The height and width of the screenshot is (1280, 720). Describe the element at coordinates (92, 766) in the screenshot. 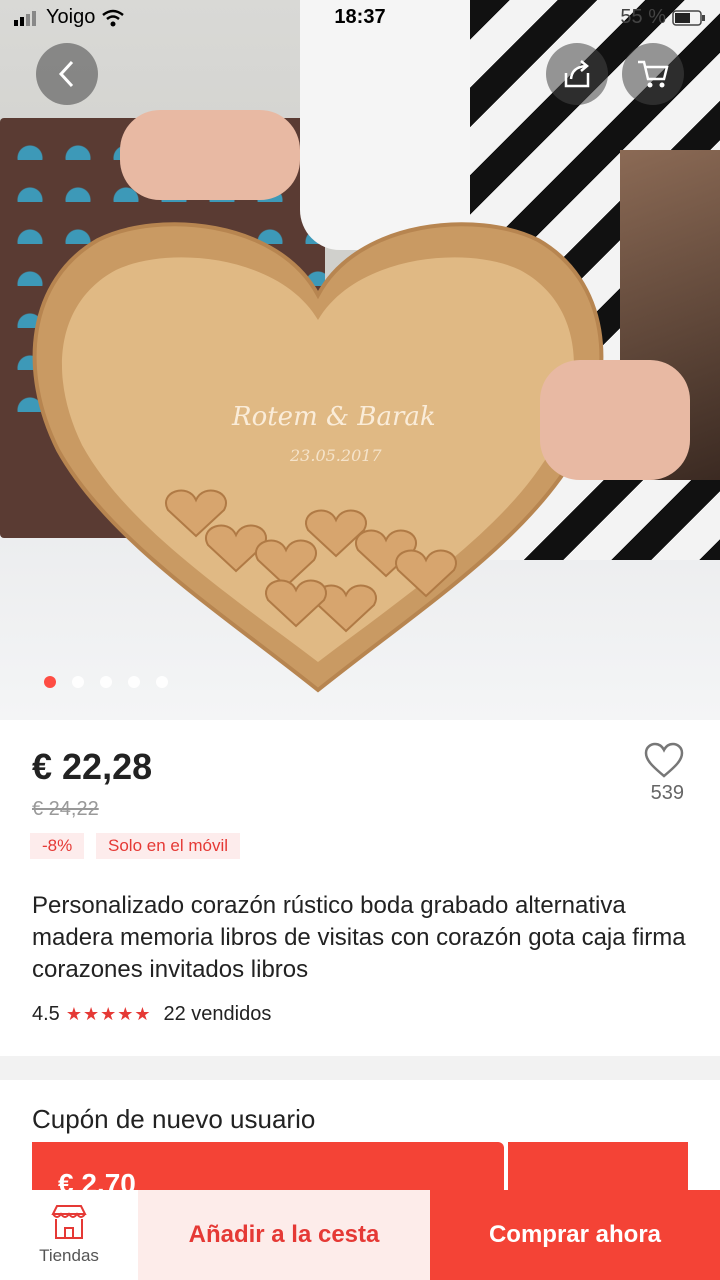

I see `current-price: € 22,28` at that location.